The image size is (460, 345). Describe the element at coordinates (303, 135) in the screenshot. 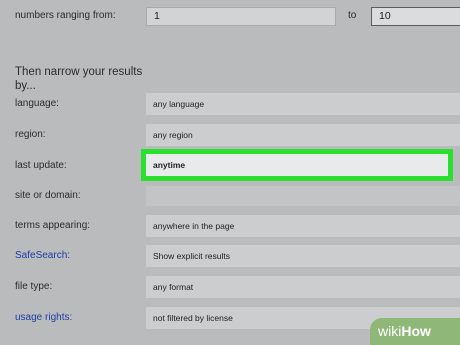

I see `region-select: any region` at that location.